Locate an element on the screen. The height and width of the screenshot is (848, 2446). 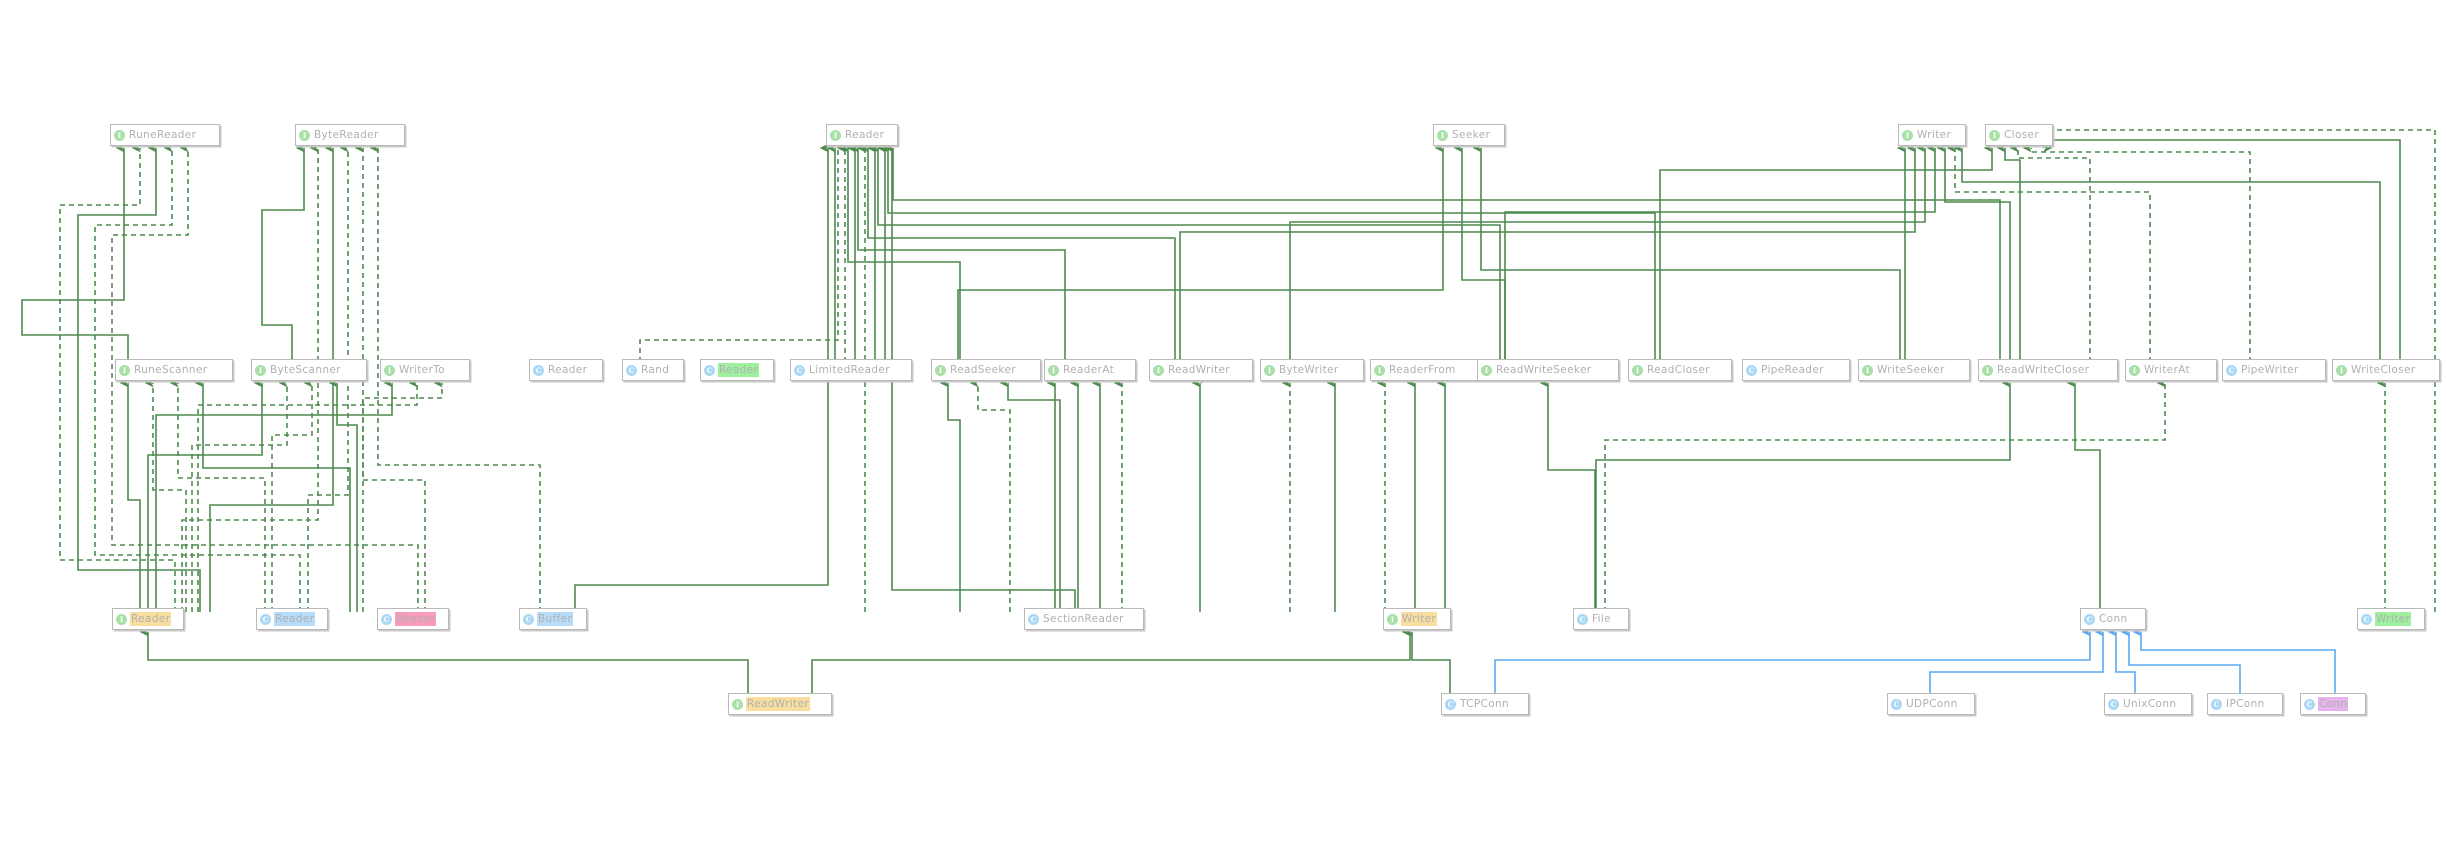
node-writer_i_b: I Writer is located at coordinates (1417, 619).